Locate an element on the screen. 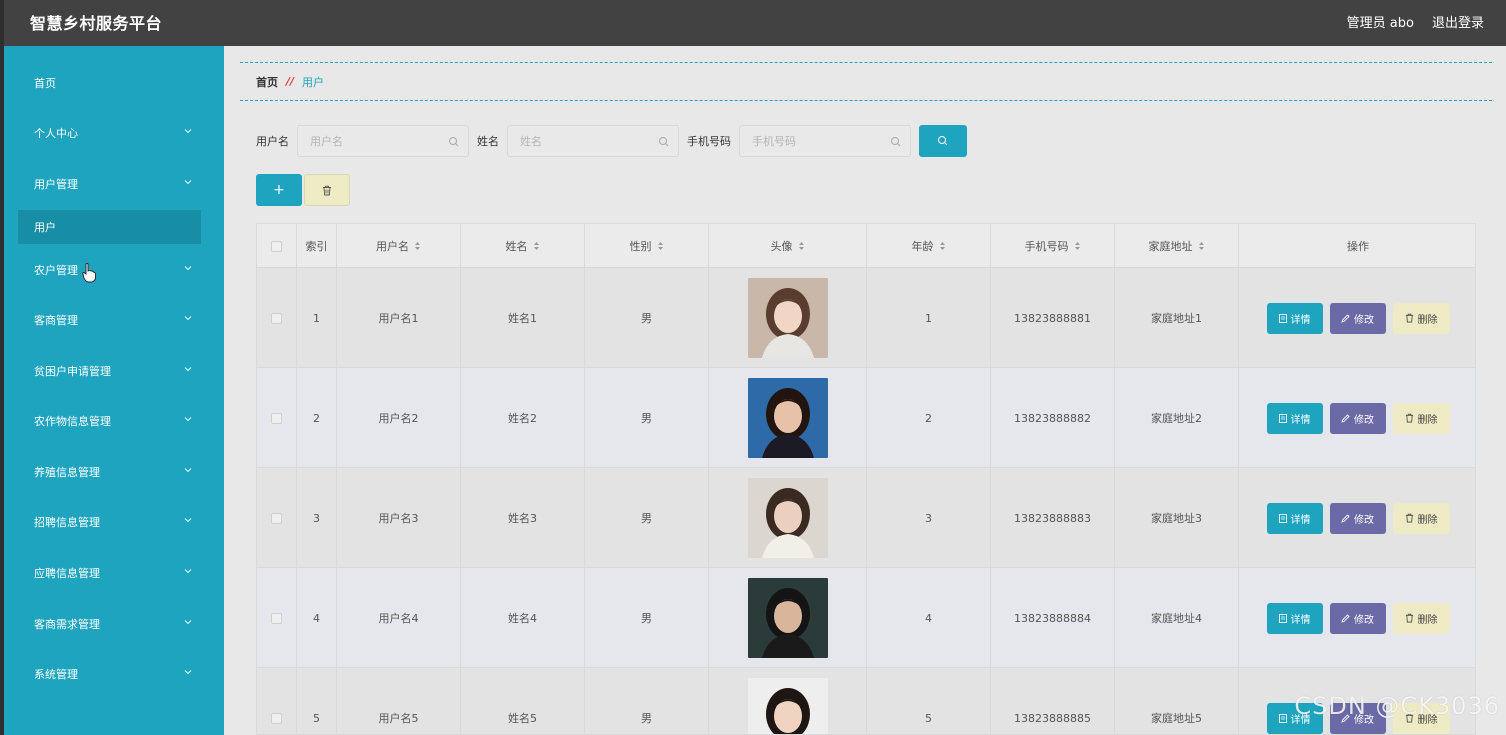 The width and height of the screenshot is (1506, 735). col-phone: 手机号码 is located at coordinates (1053, 246).